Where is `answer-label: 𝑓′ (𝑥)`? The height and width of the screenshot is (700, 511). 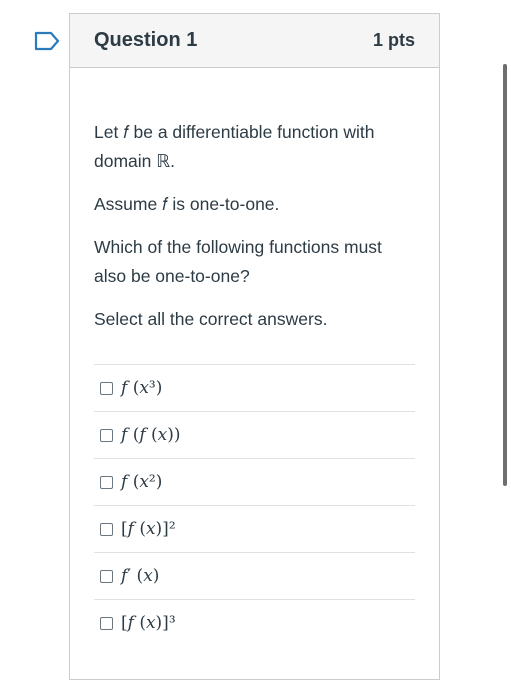
answer-label: 𝑓′ (𝑥) is located at coordinates (140, 576).